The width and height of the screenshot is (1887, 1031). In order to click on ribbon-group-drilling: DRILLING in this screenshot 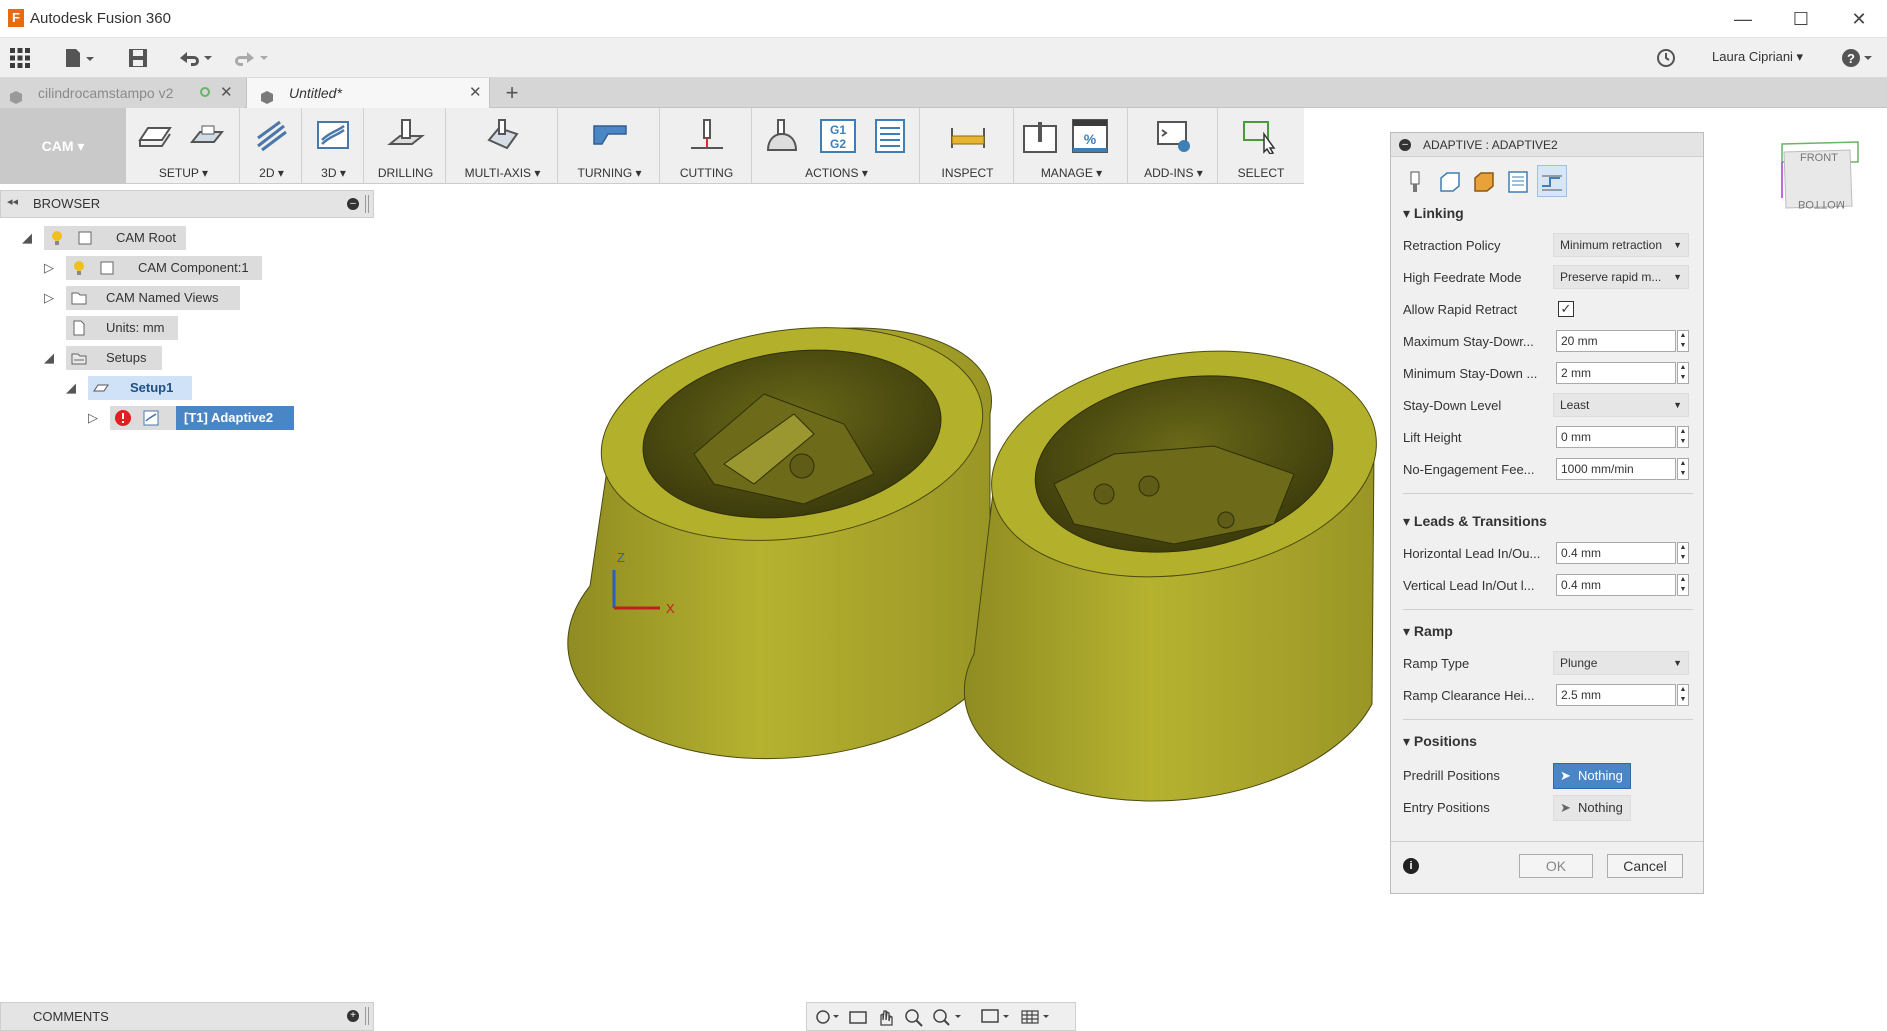, I will do `click(406, 146)`.